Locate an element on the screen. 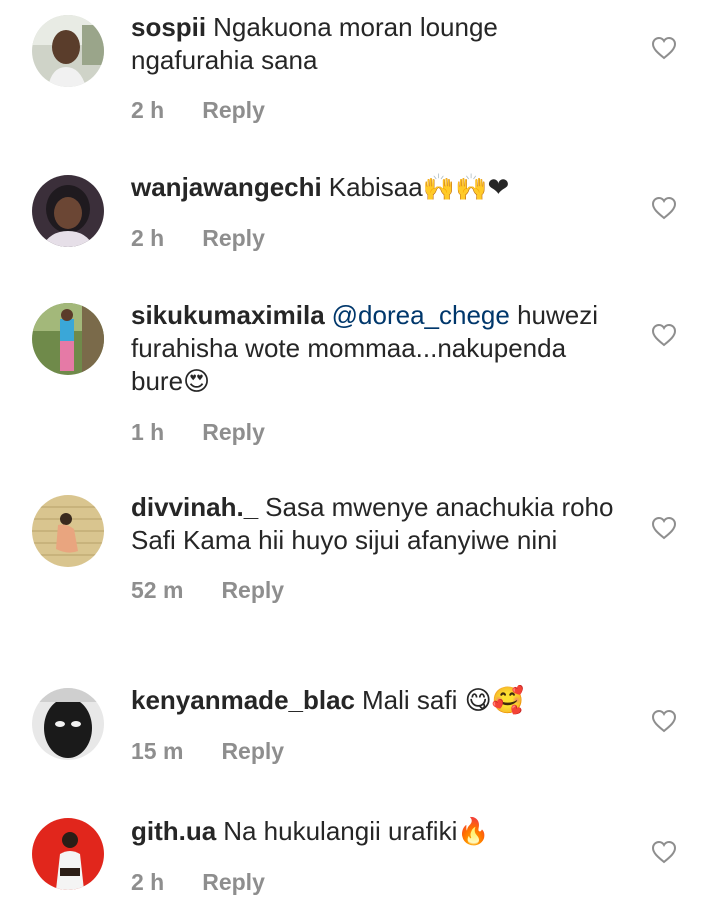 The height and width of the screenshot is (906, 720). comment-meta: 15 m Reply is located at coordinates (376, 751).